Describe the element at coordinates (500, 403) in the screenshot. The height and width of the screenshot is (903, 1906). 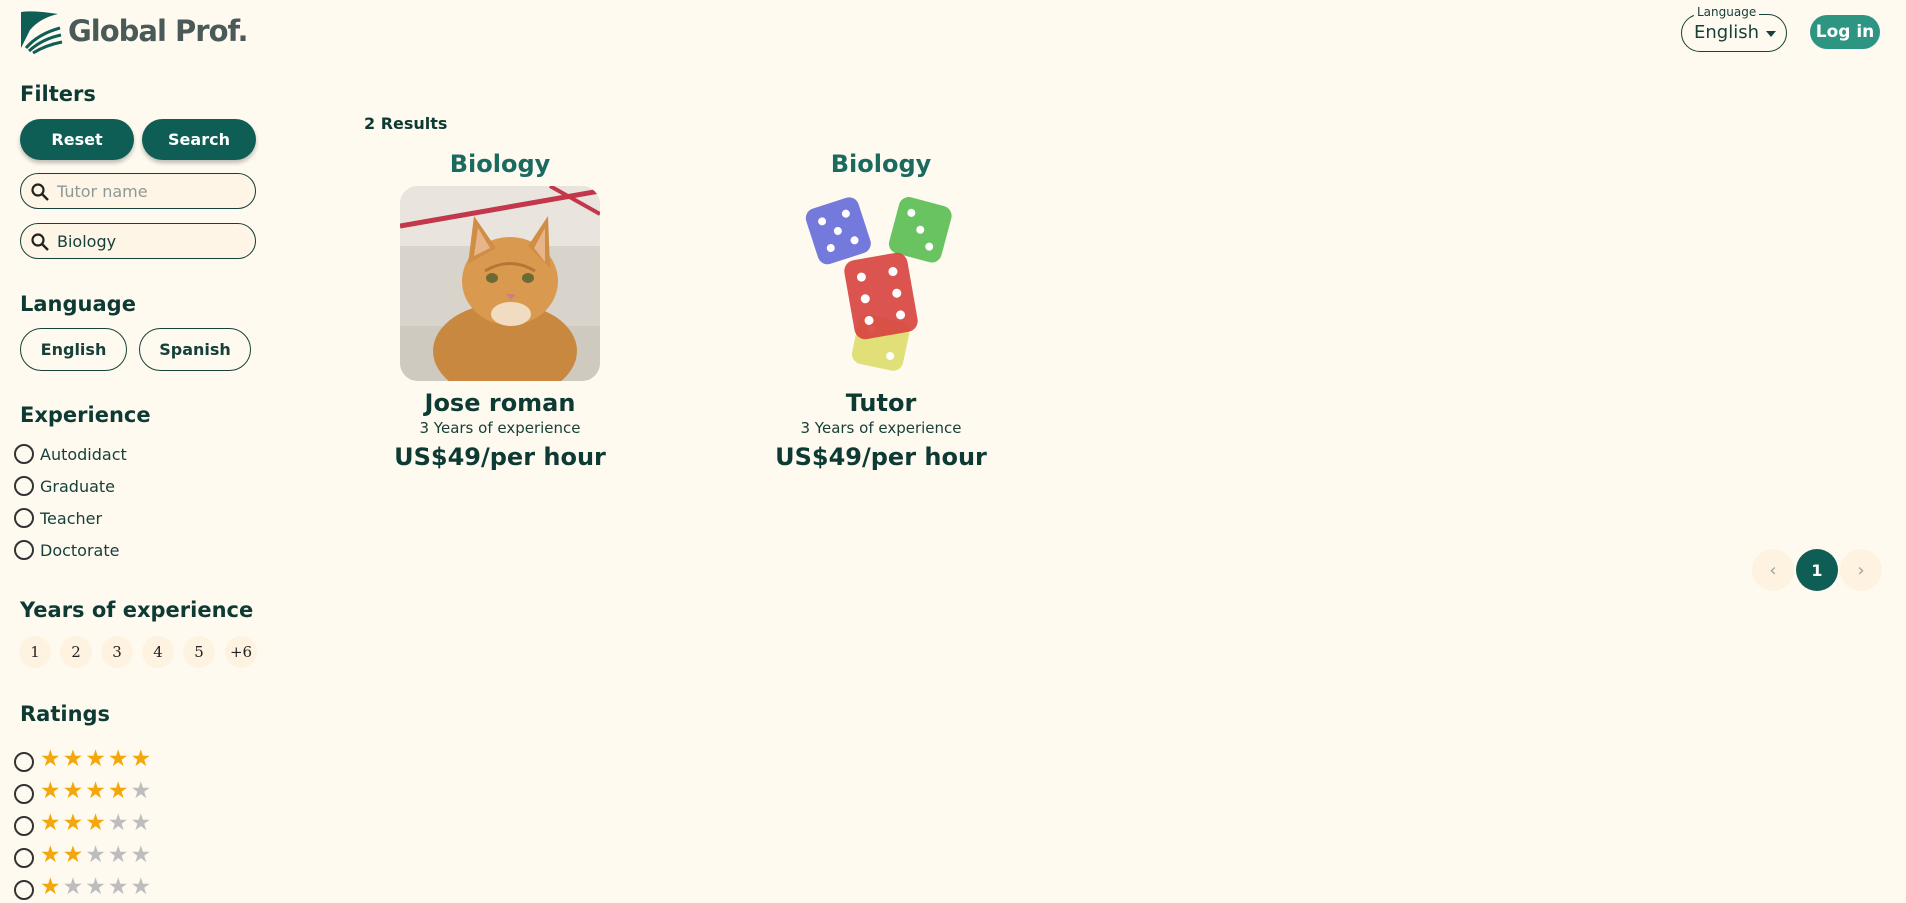
I see `tutor-name: Jose roman` at that location.